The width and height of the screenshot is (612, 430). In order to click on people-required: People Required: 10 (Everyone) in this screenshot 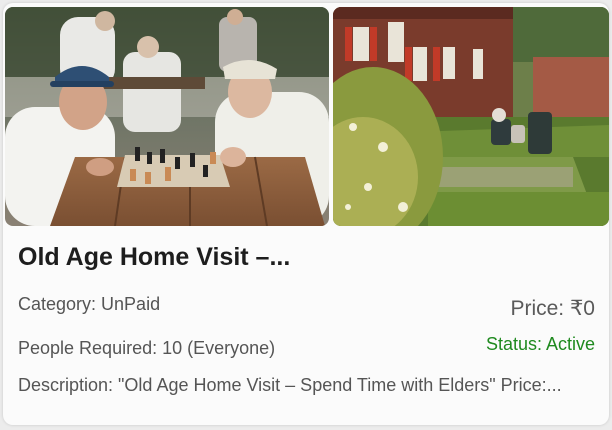, I will do `click(147, 348)`.